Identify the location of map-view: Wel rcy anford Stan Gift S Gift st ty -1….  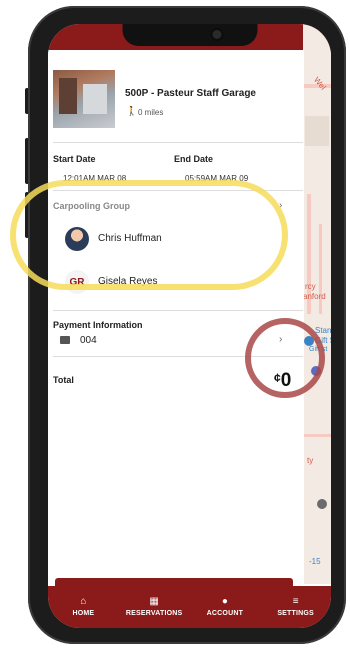
(317, 304).